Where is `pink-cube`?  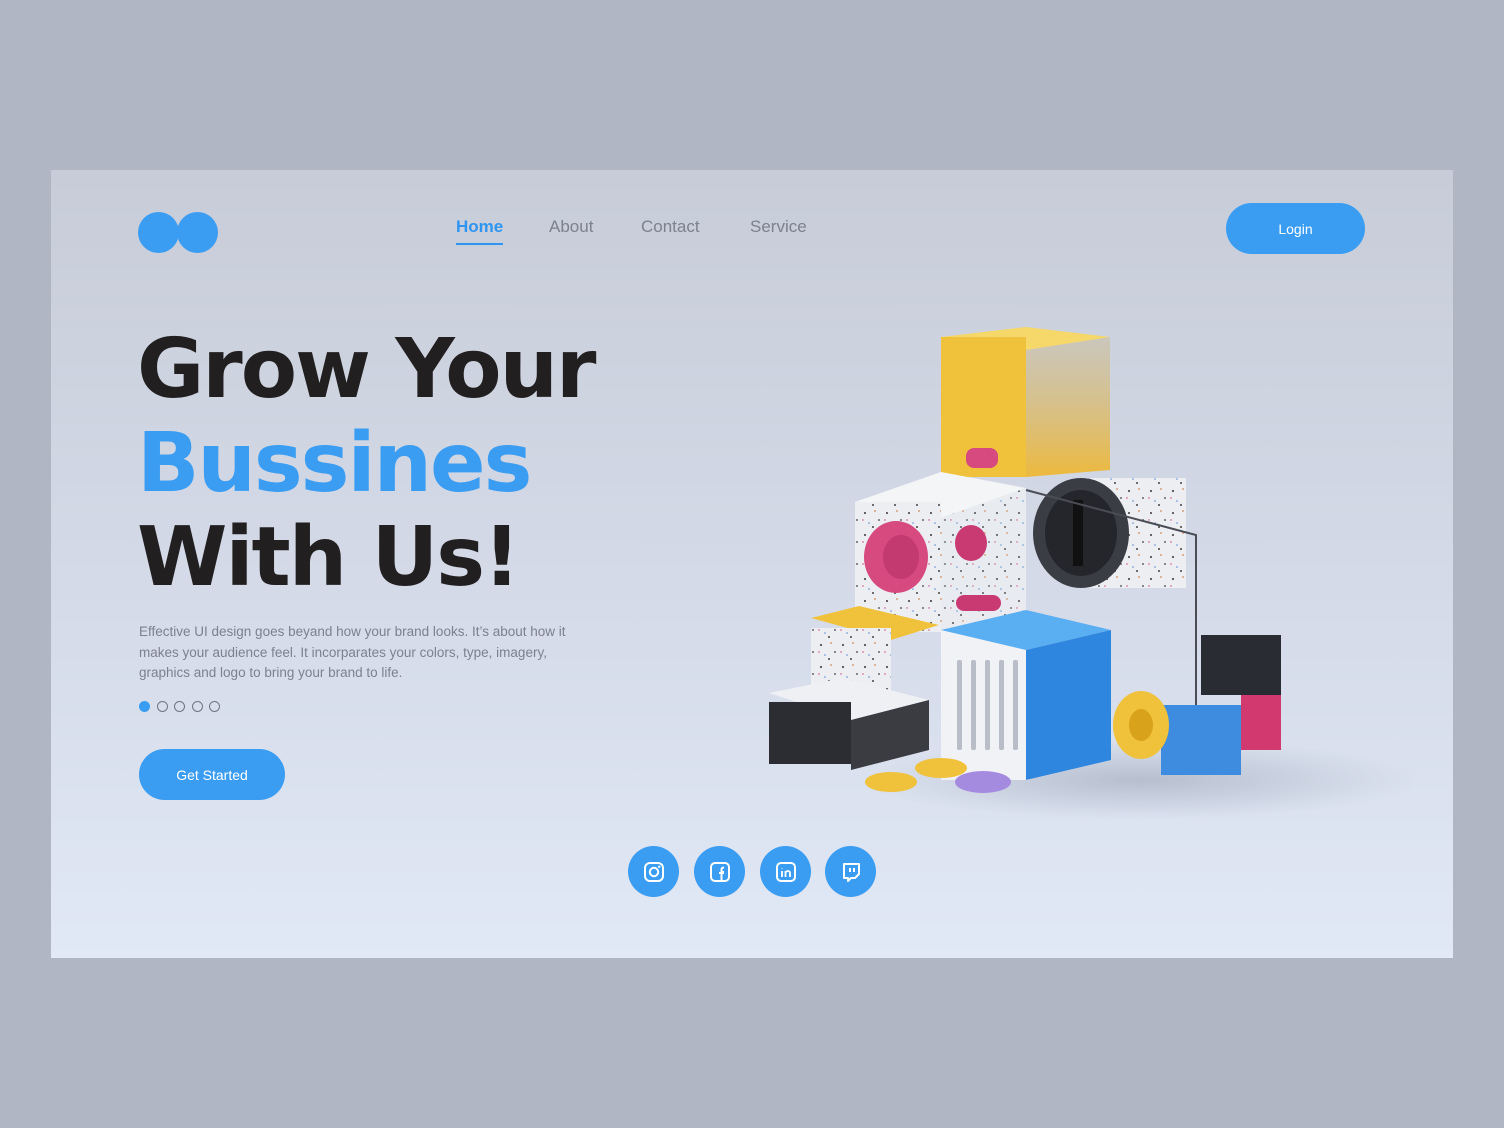 pink-cube is located at coordinates (1261, 722).